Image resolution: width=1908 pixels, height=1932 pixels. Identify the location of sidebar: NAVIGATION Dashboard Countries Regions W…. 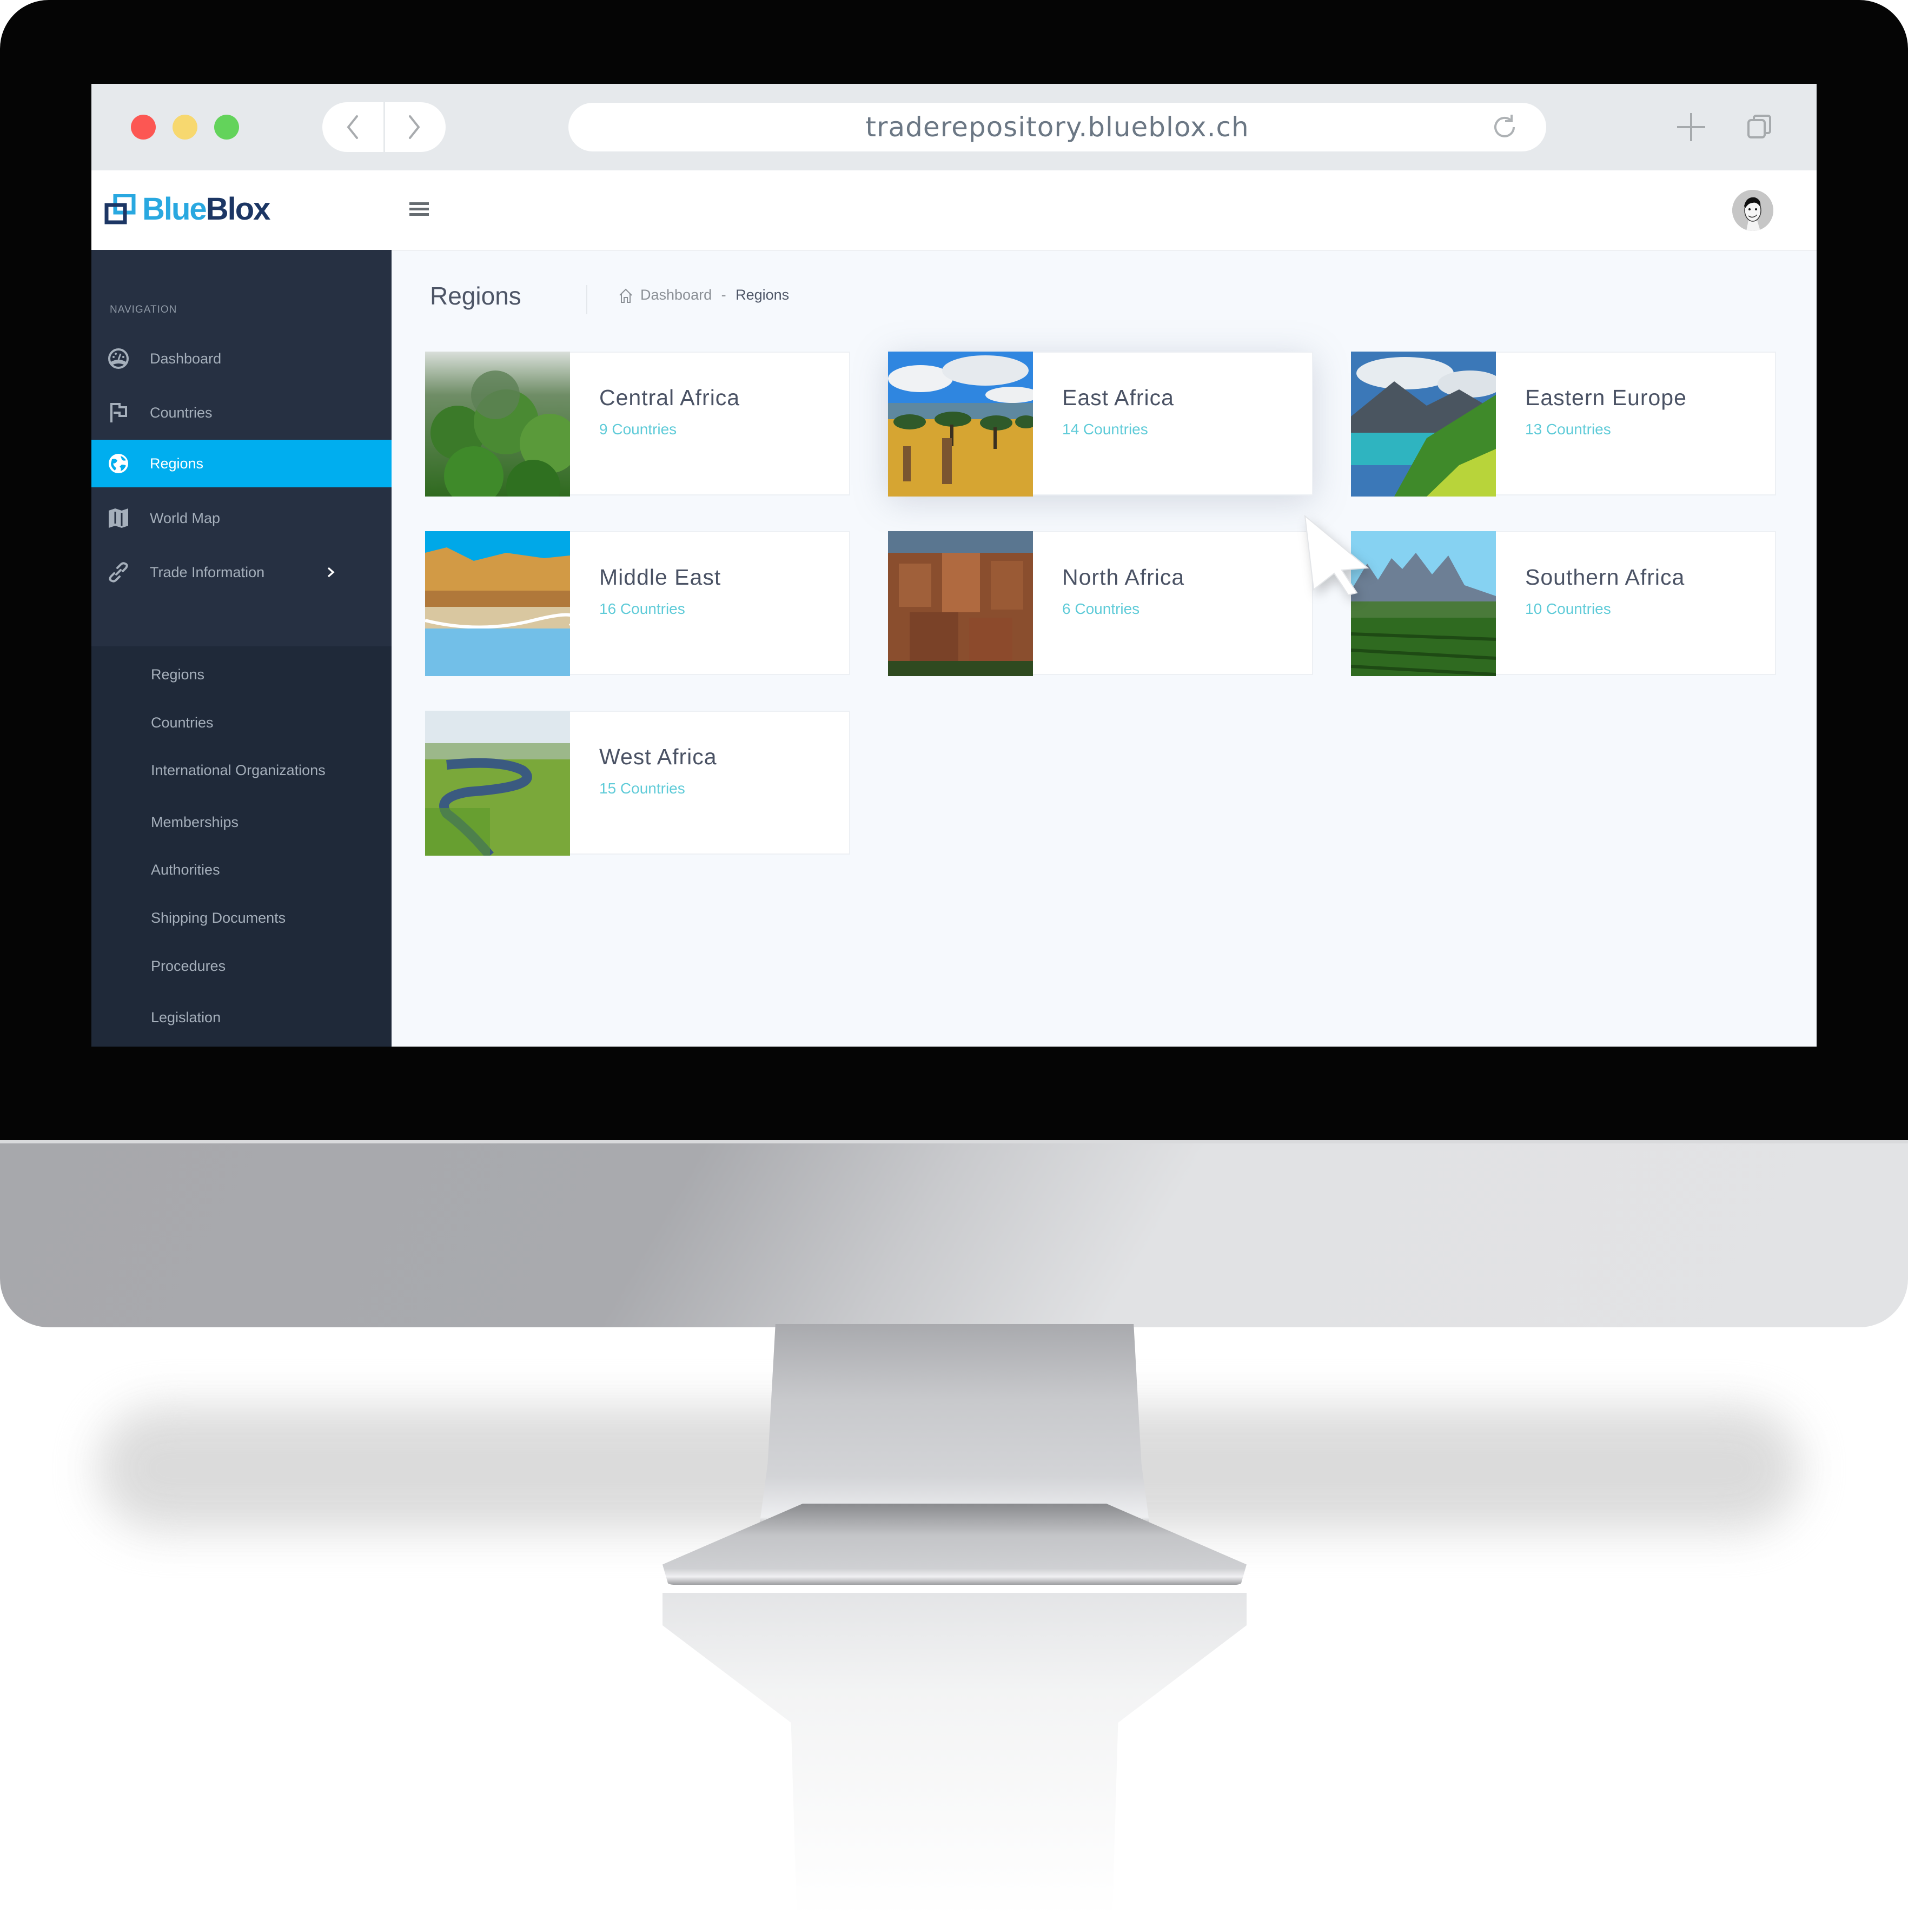
(242, 648).